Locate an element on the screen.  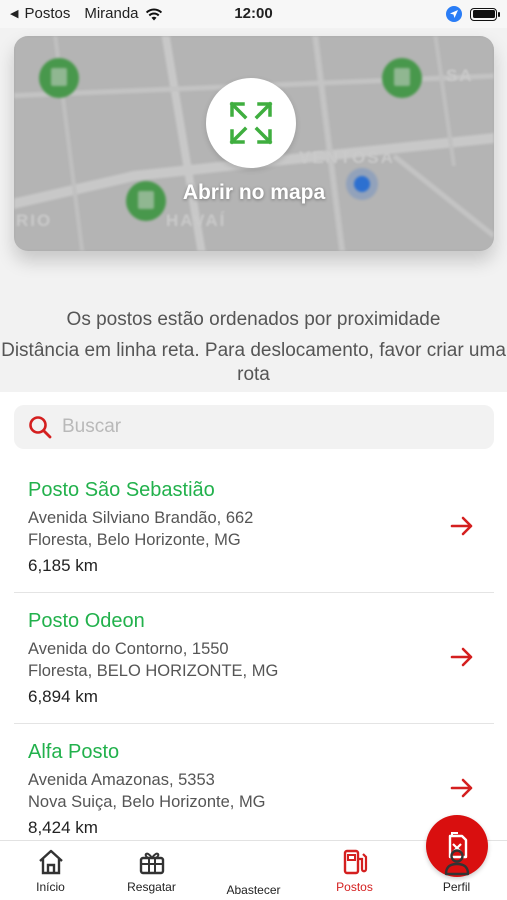
clock: 12:00 is located at coordinates (253, 13).